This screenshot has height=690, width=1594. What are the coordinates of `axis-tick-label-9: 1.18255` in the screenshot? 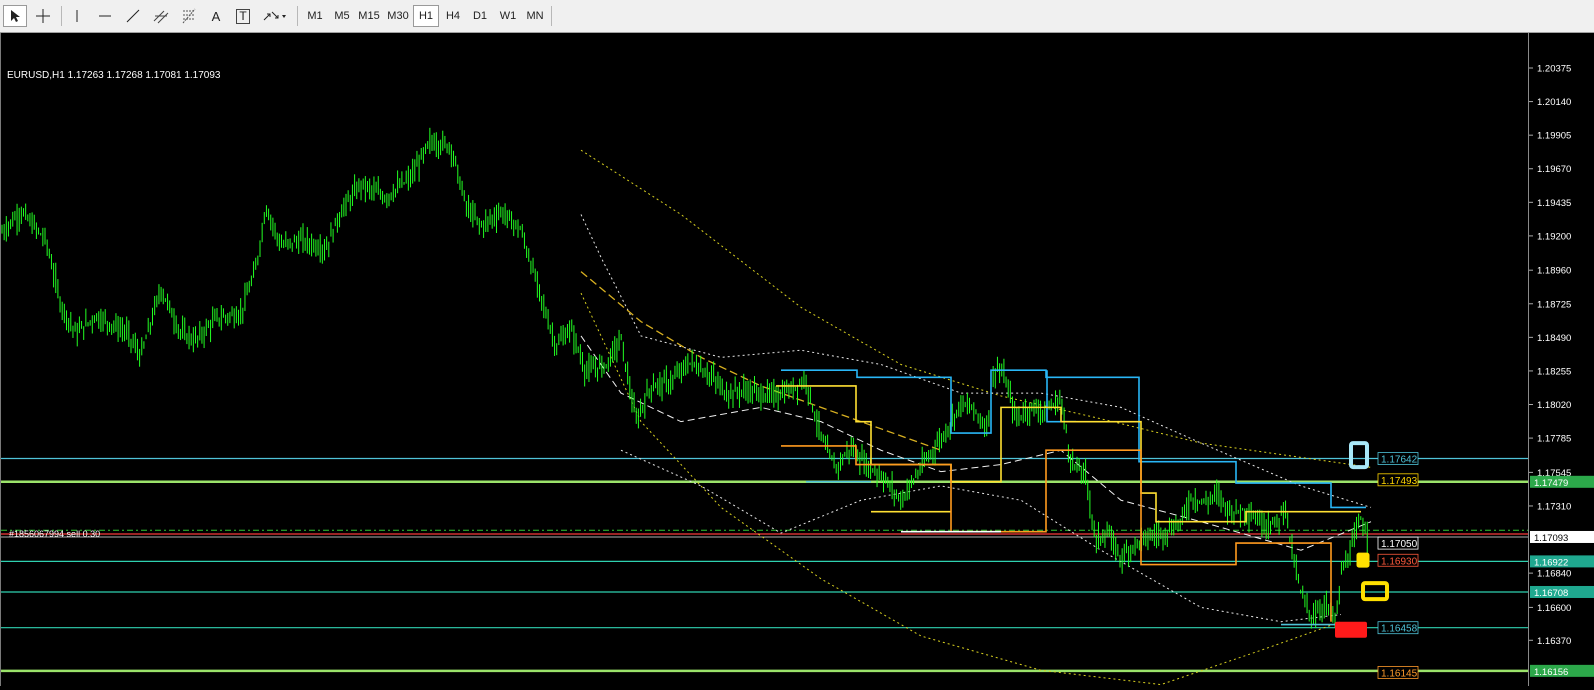 It's located at (1554, 371).